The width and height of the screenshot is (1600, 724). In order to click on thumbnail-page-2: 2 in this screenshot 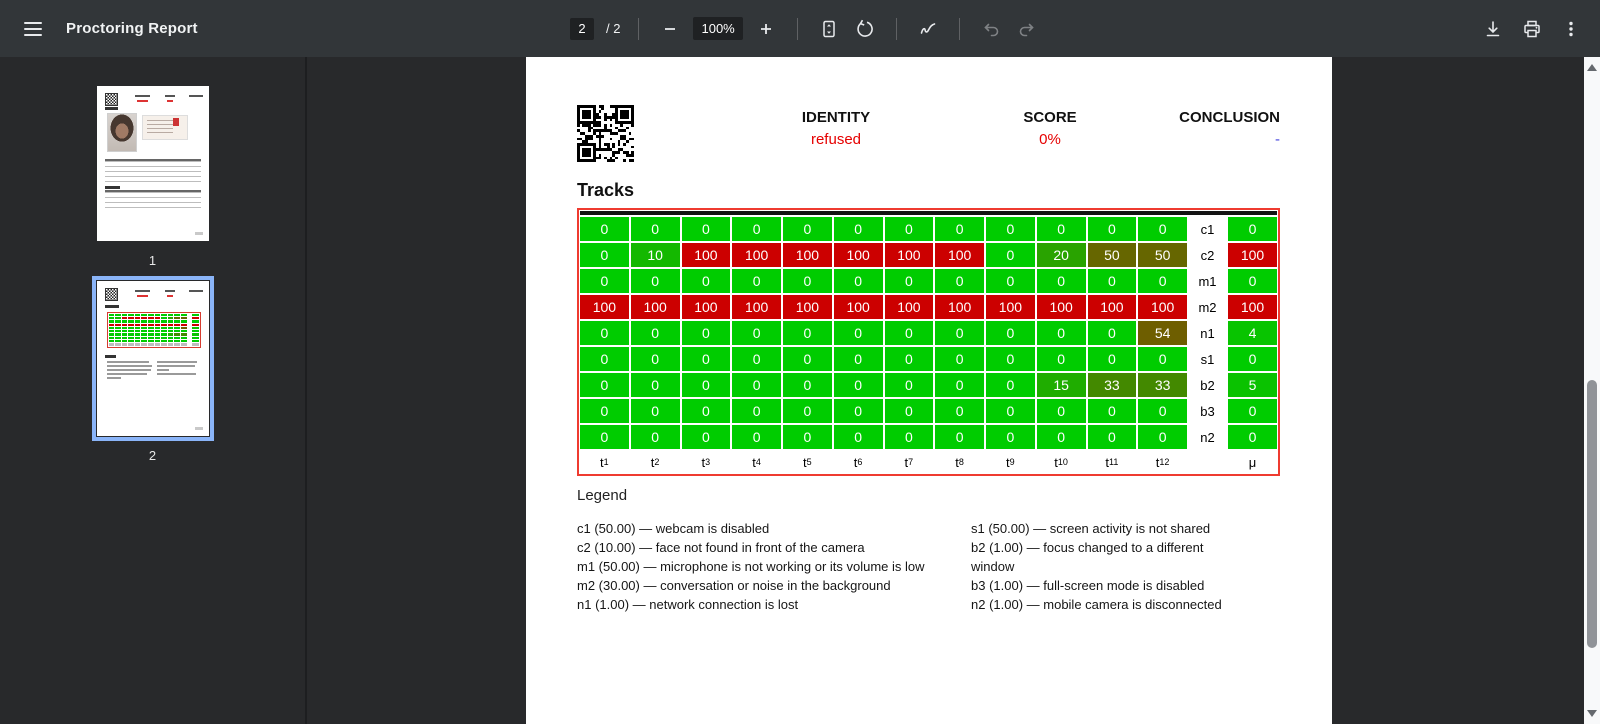, I will do `click(152, 365)`.